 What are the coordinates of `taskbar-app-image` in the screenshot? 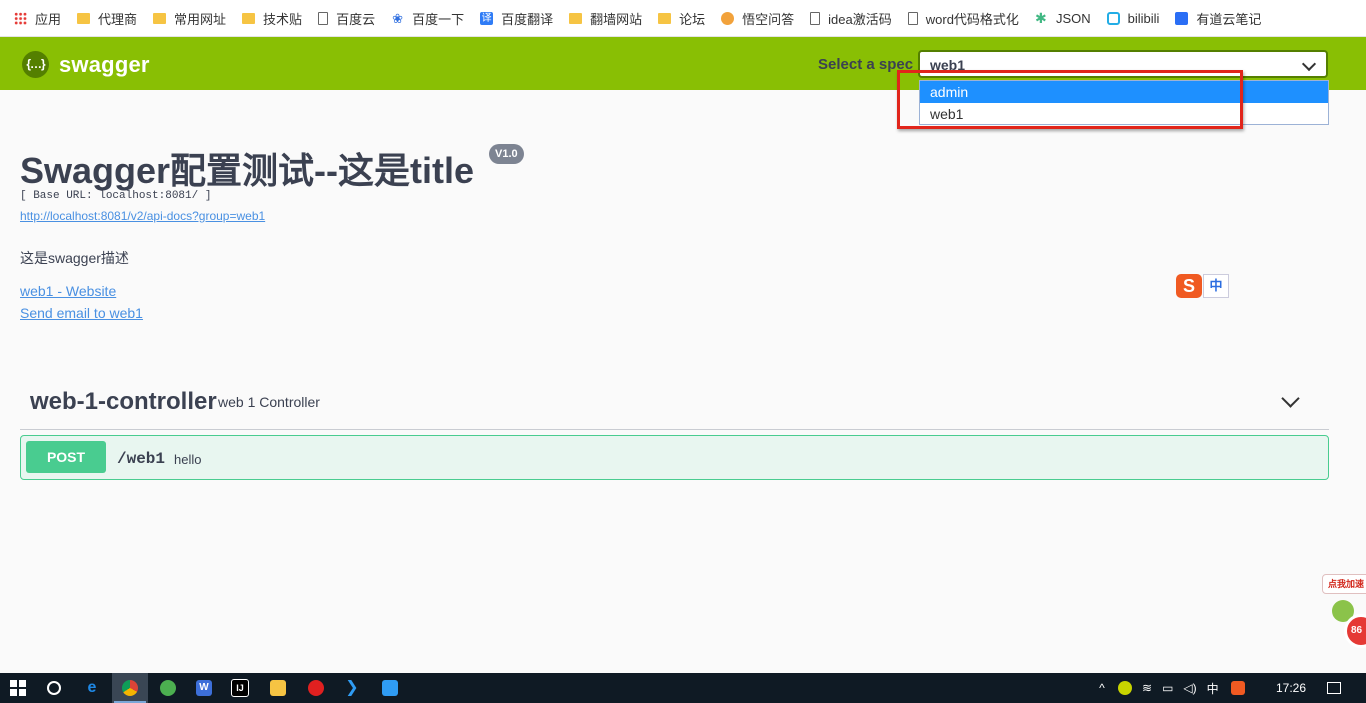 It's located at (390, 688).